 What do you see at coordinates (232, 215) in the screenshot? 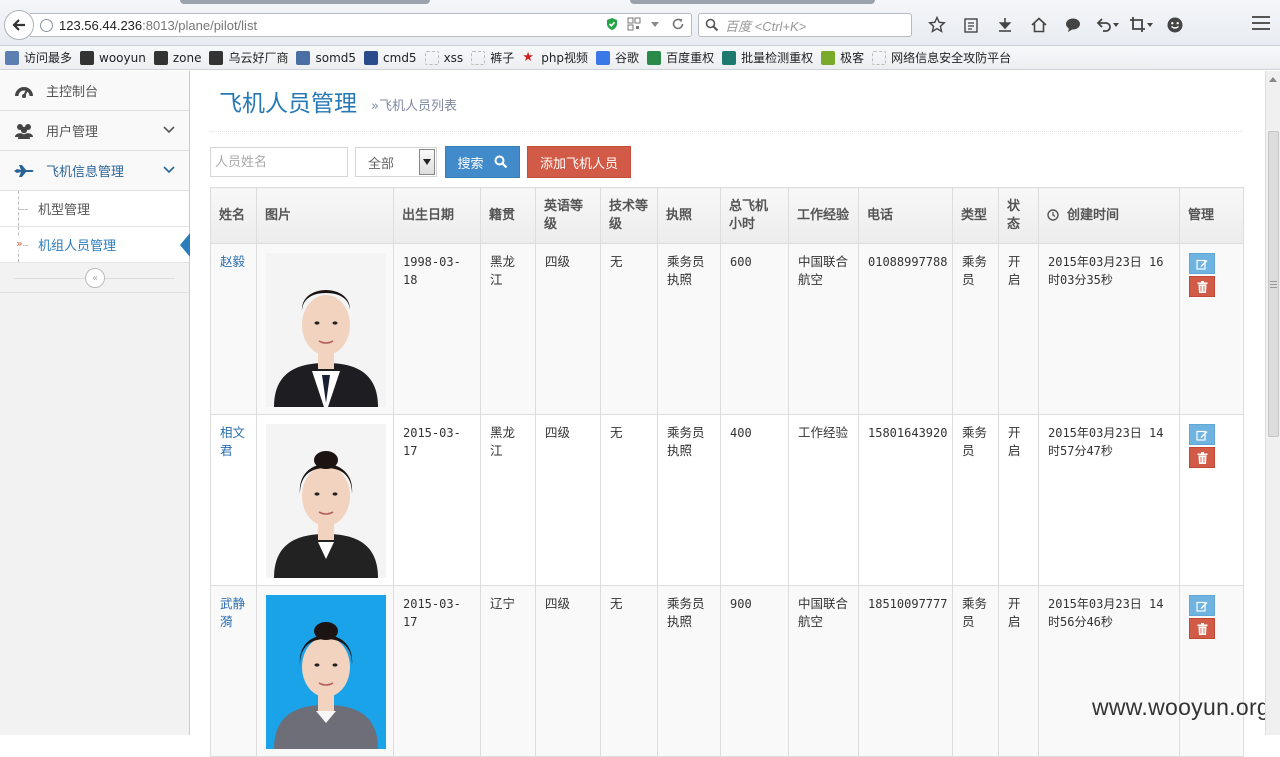
I see `table-header-label: 姓名` at bounding box center [232, 215].